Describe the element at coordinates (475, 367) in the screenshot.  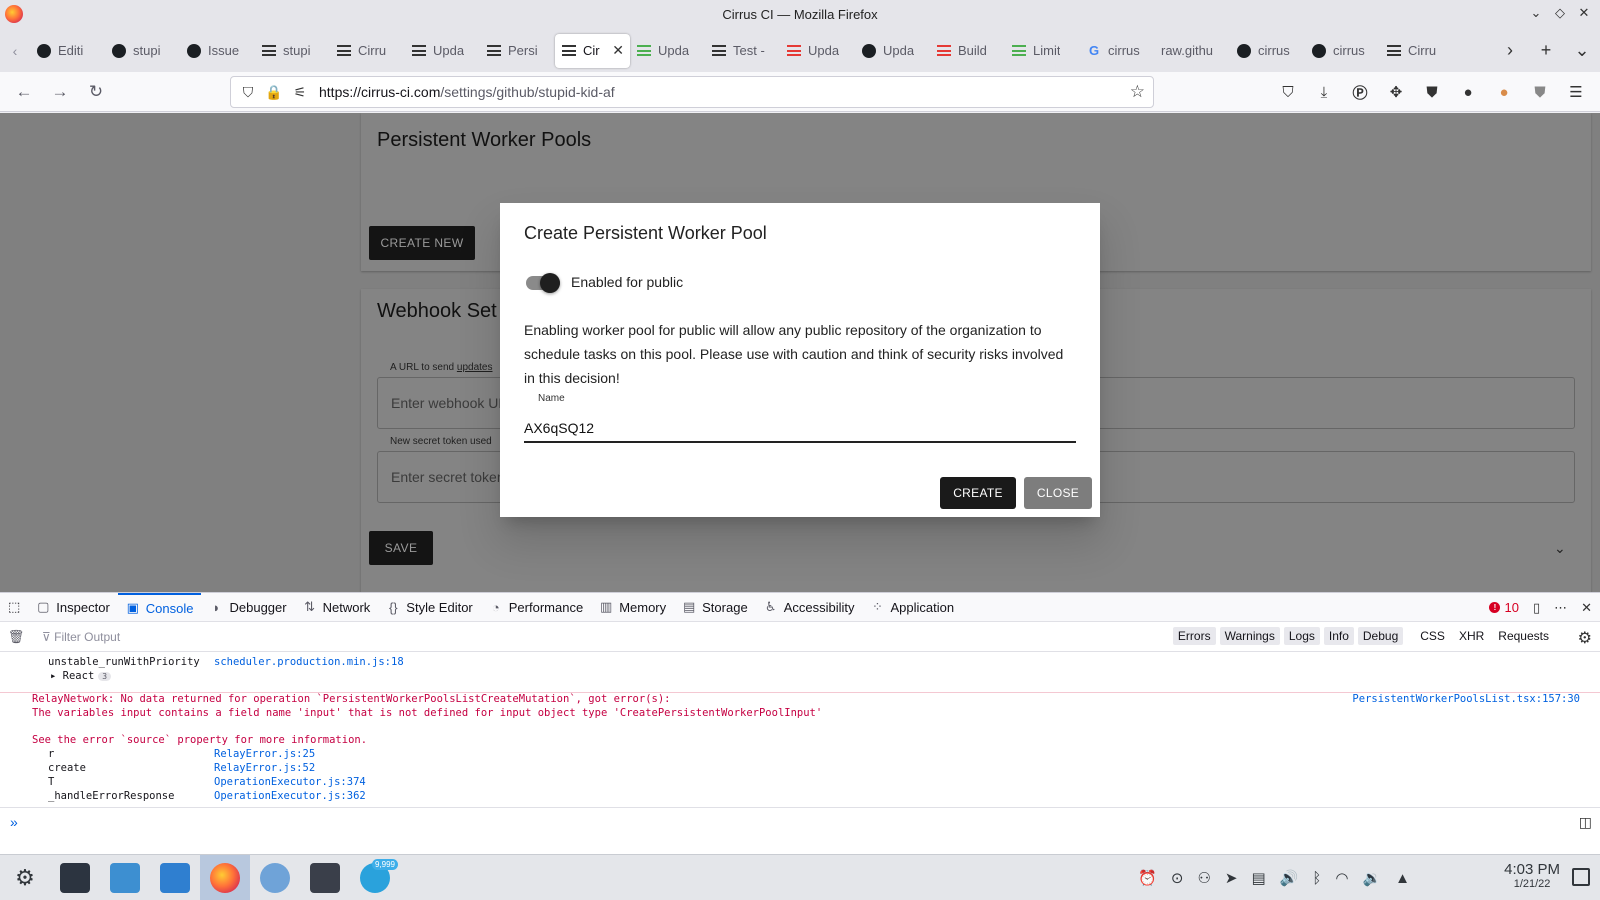
I see `updates-link: updates` at that location.